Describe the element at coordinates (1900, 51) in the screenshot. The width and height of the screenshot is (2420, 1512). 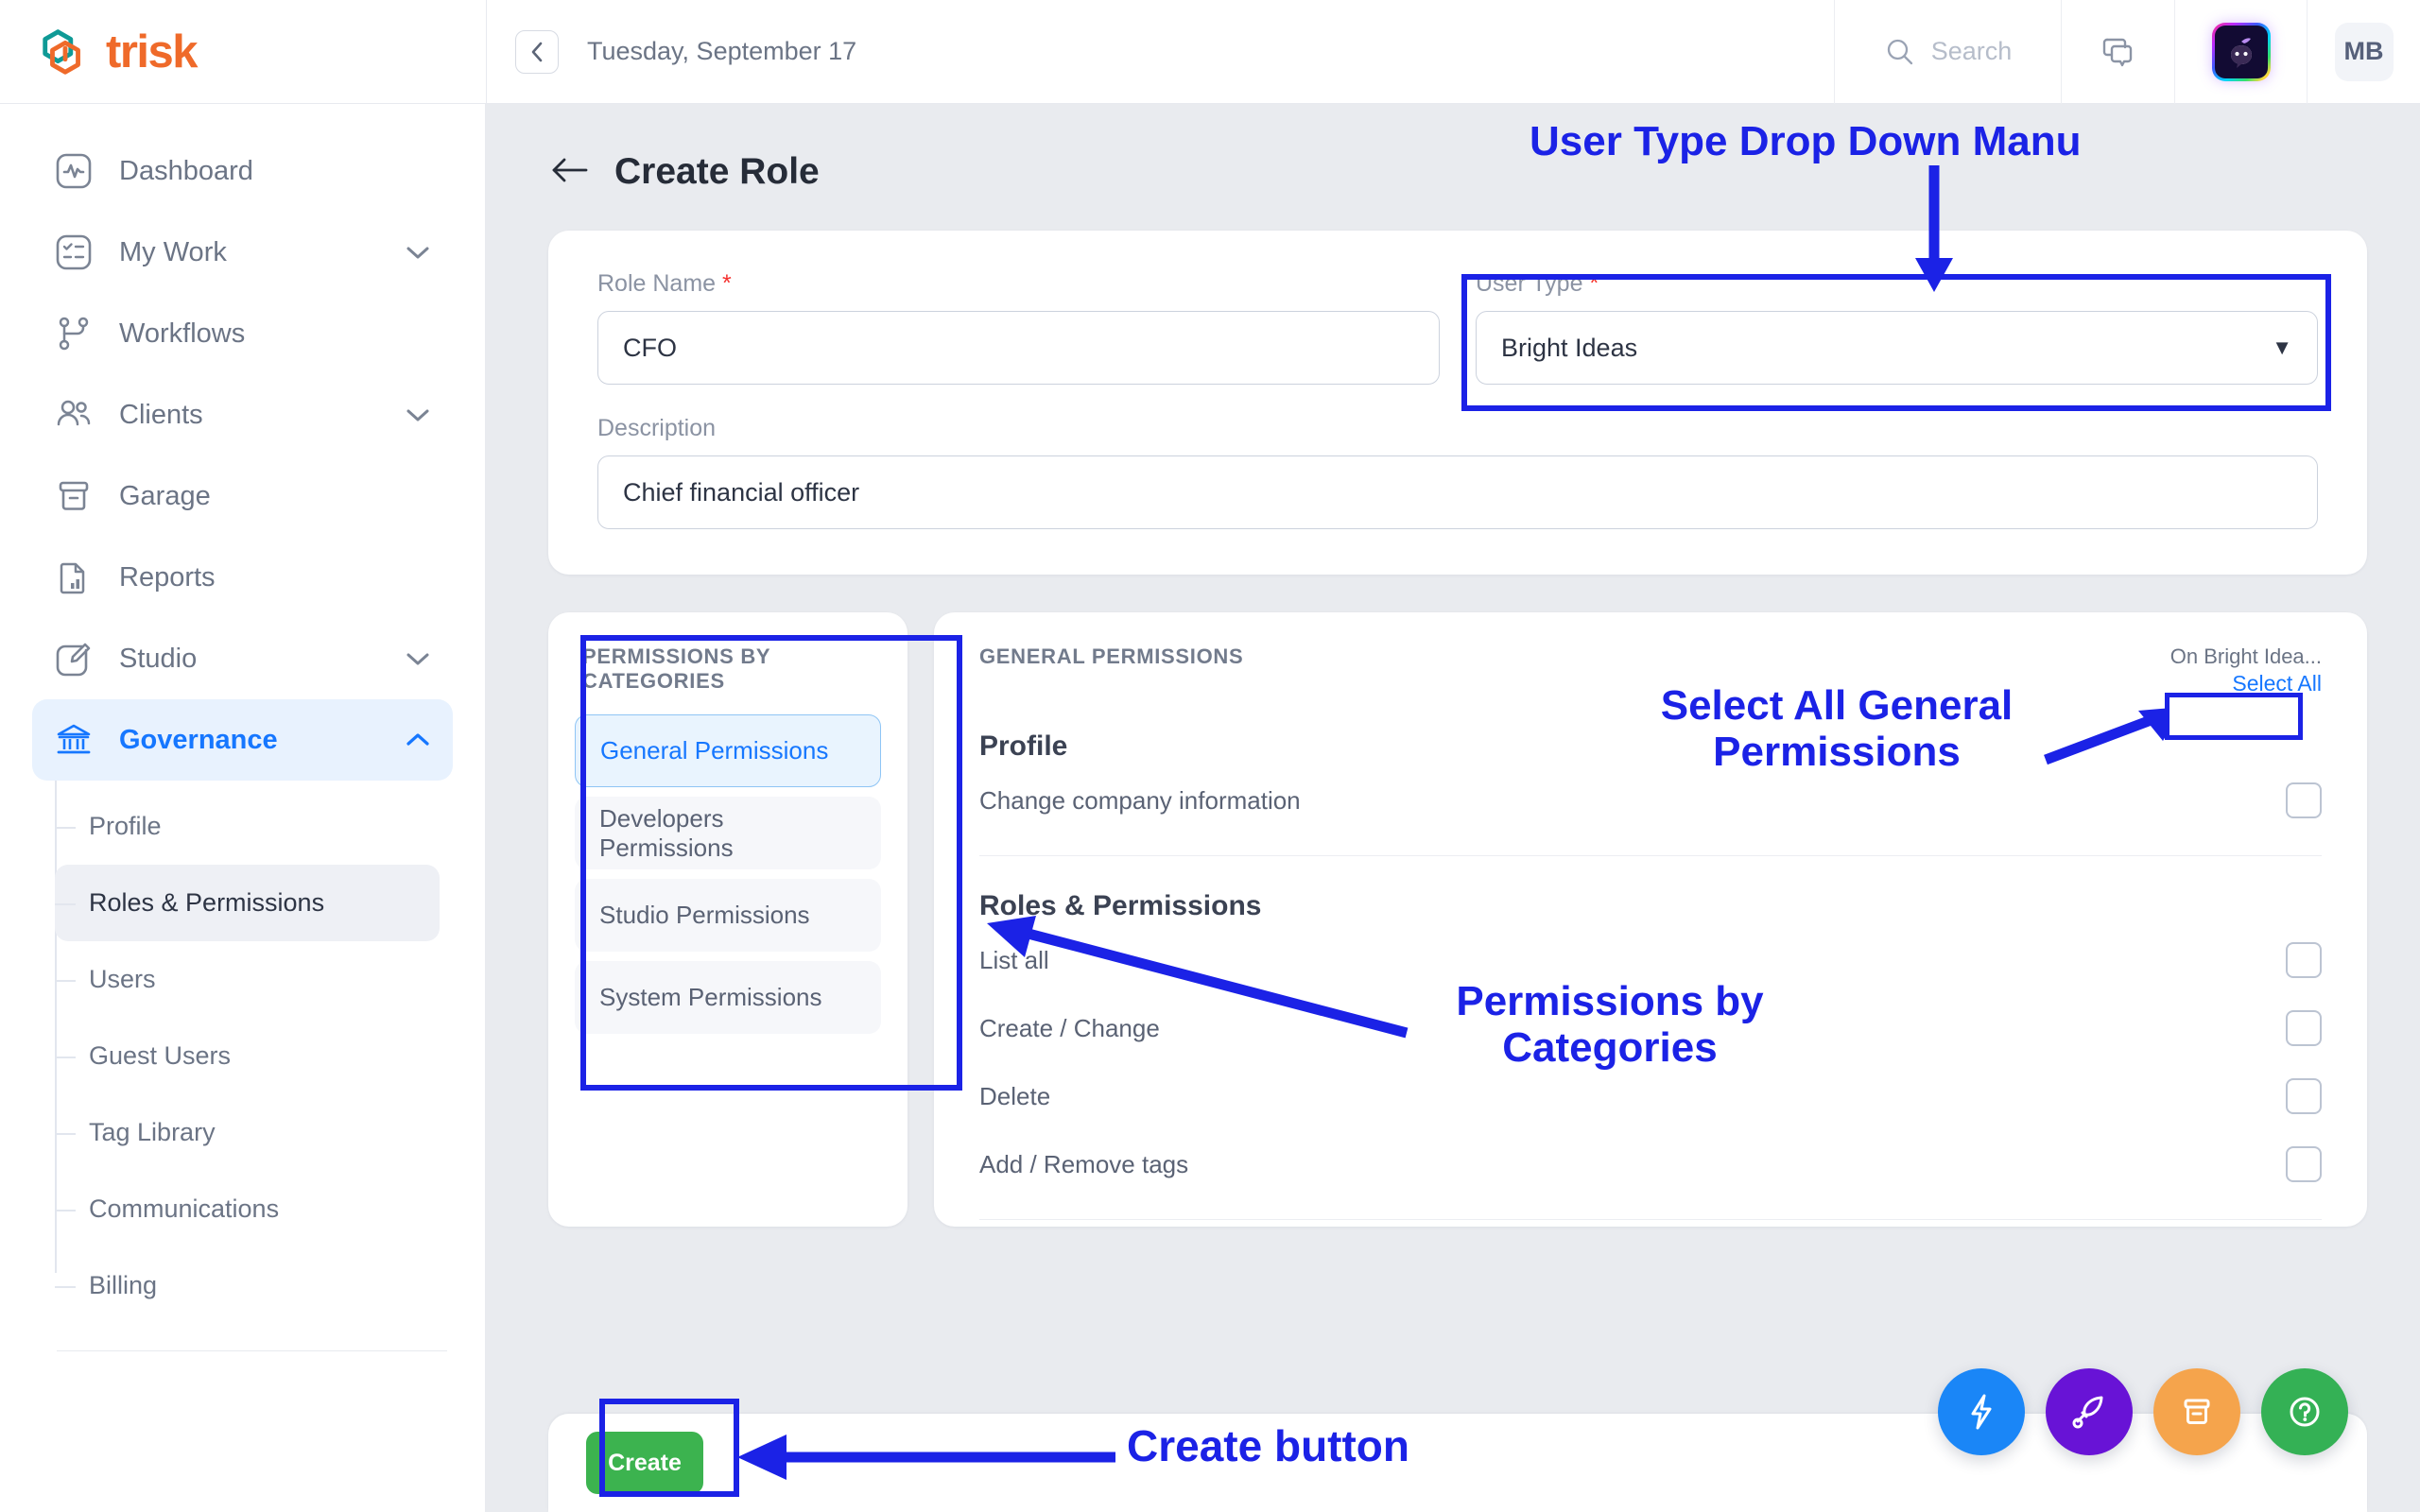
I see `search-icon` at that location.